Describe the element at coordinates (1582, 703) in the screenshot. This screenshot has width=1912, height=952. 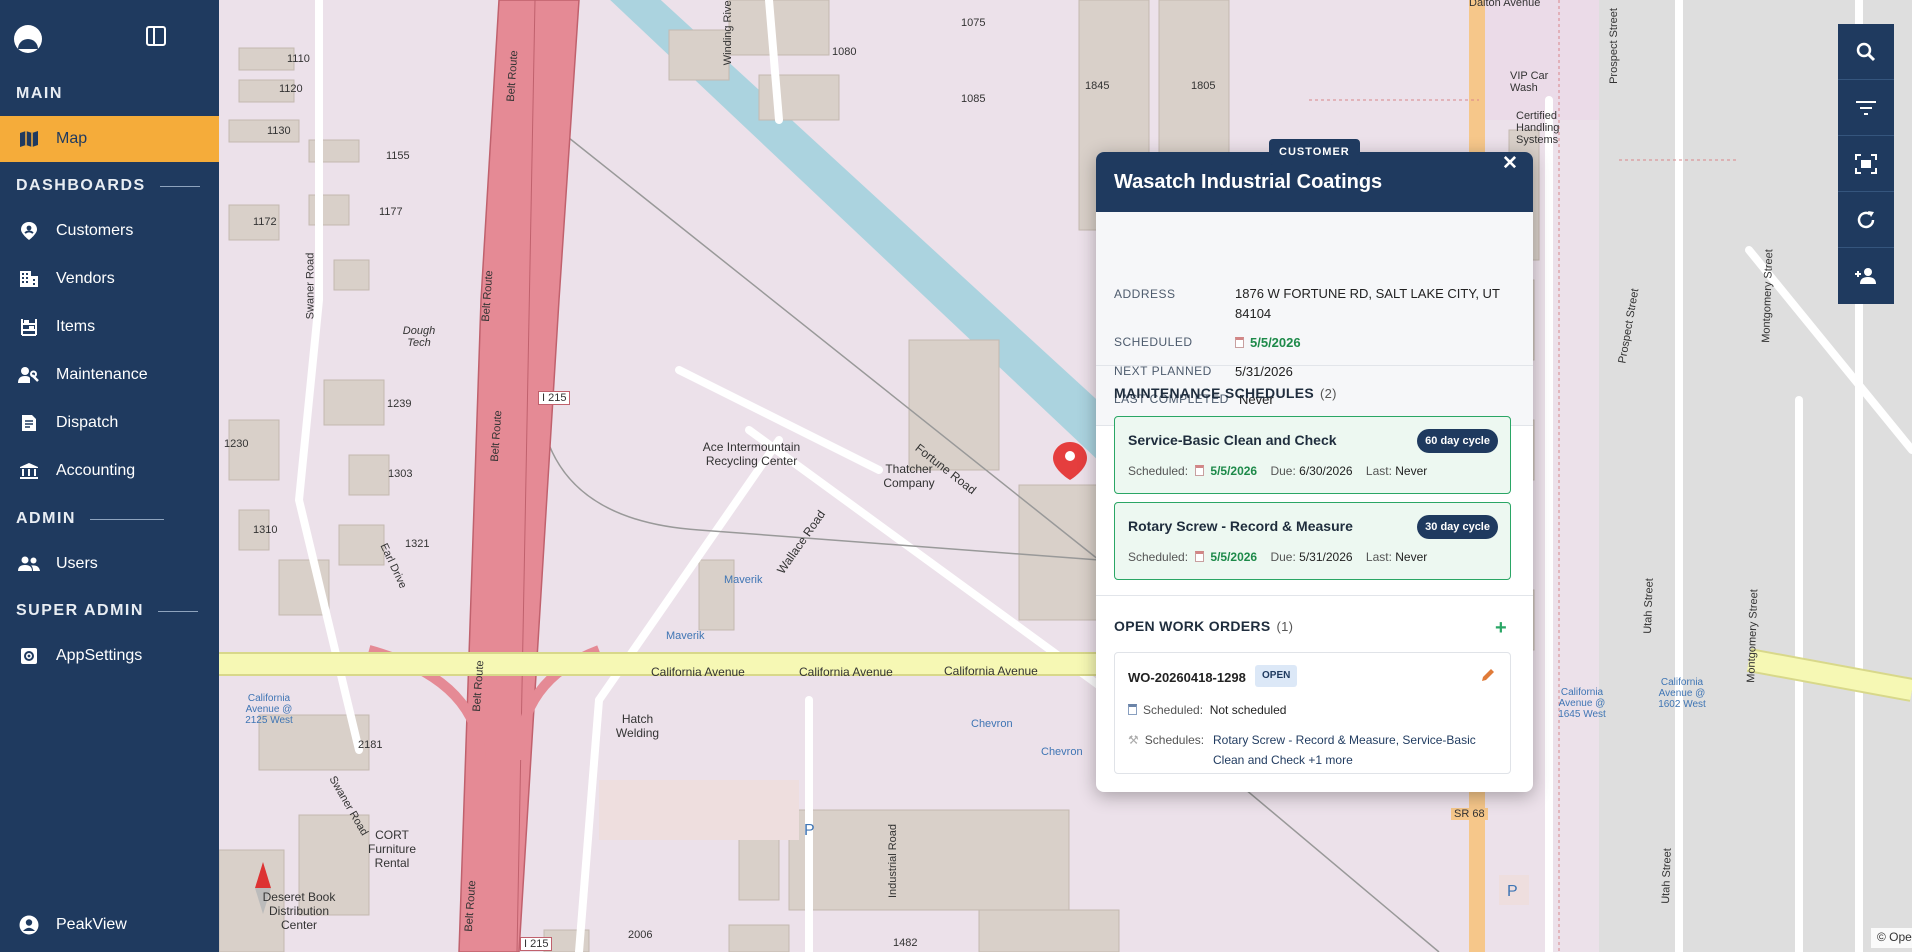
I see `bus-stop-label: California Avenue @ 1645 West` at that location.